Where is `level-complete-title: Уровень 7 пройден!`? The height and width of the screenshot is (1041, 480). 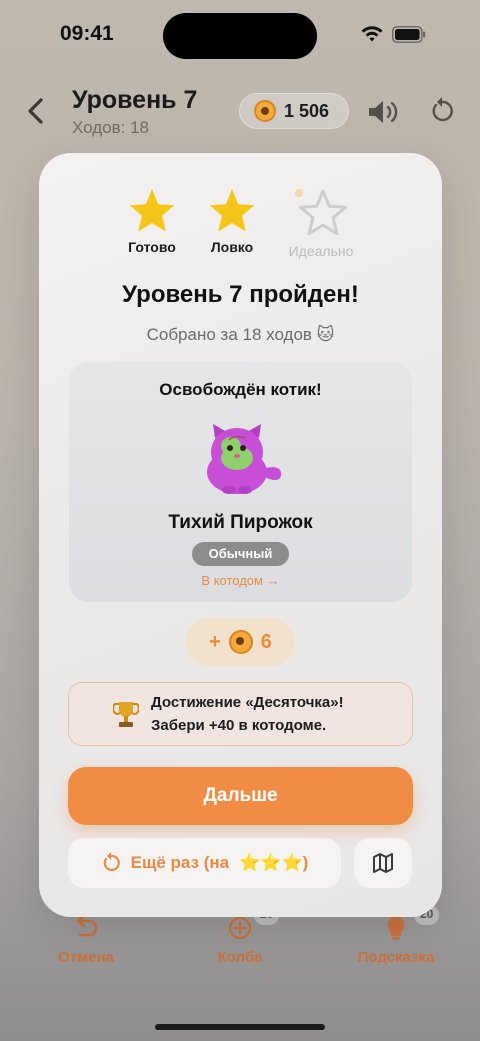
level-complete-title: Уровень 7 пройден! is located at coordinates (240, 294).